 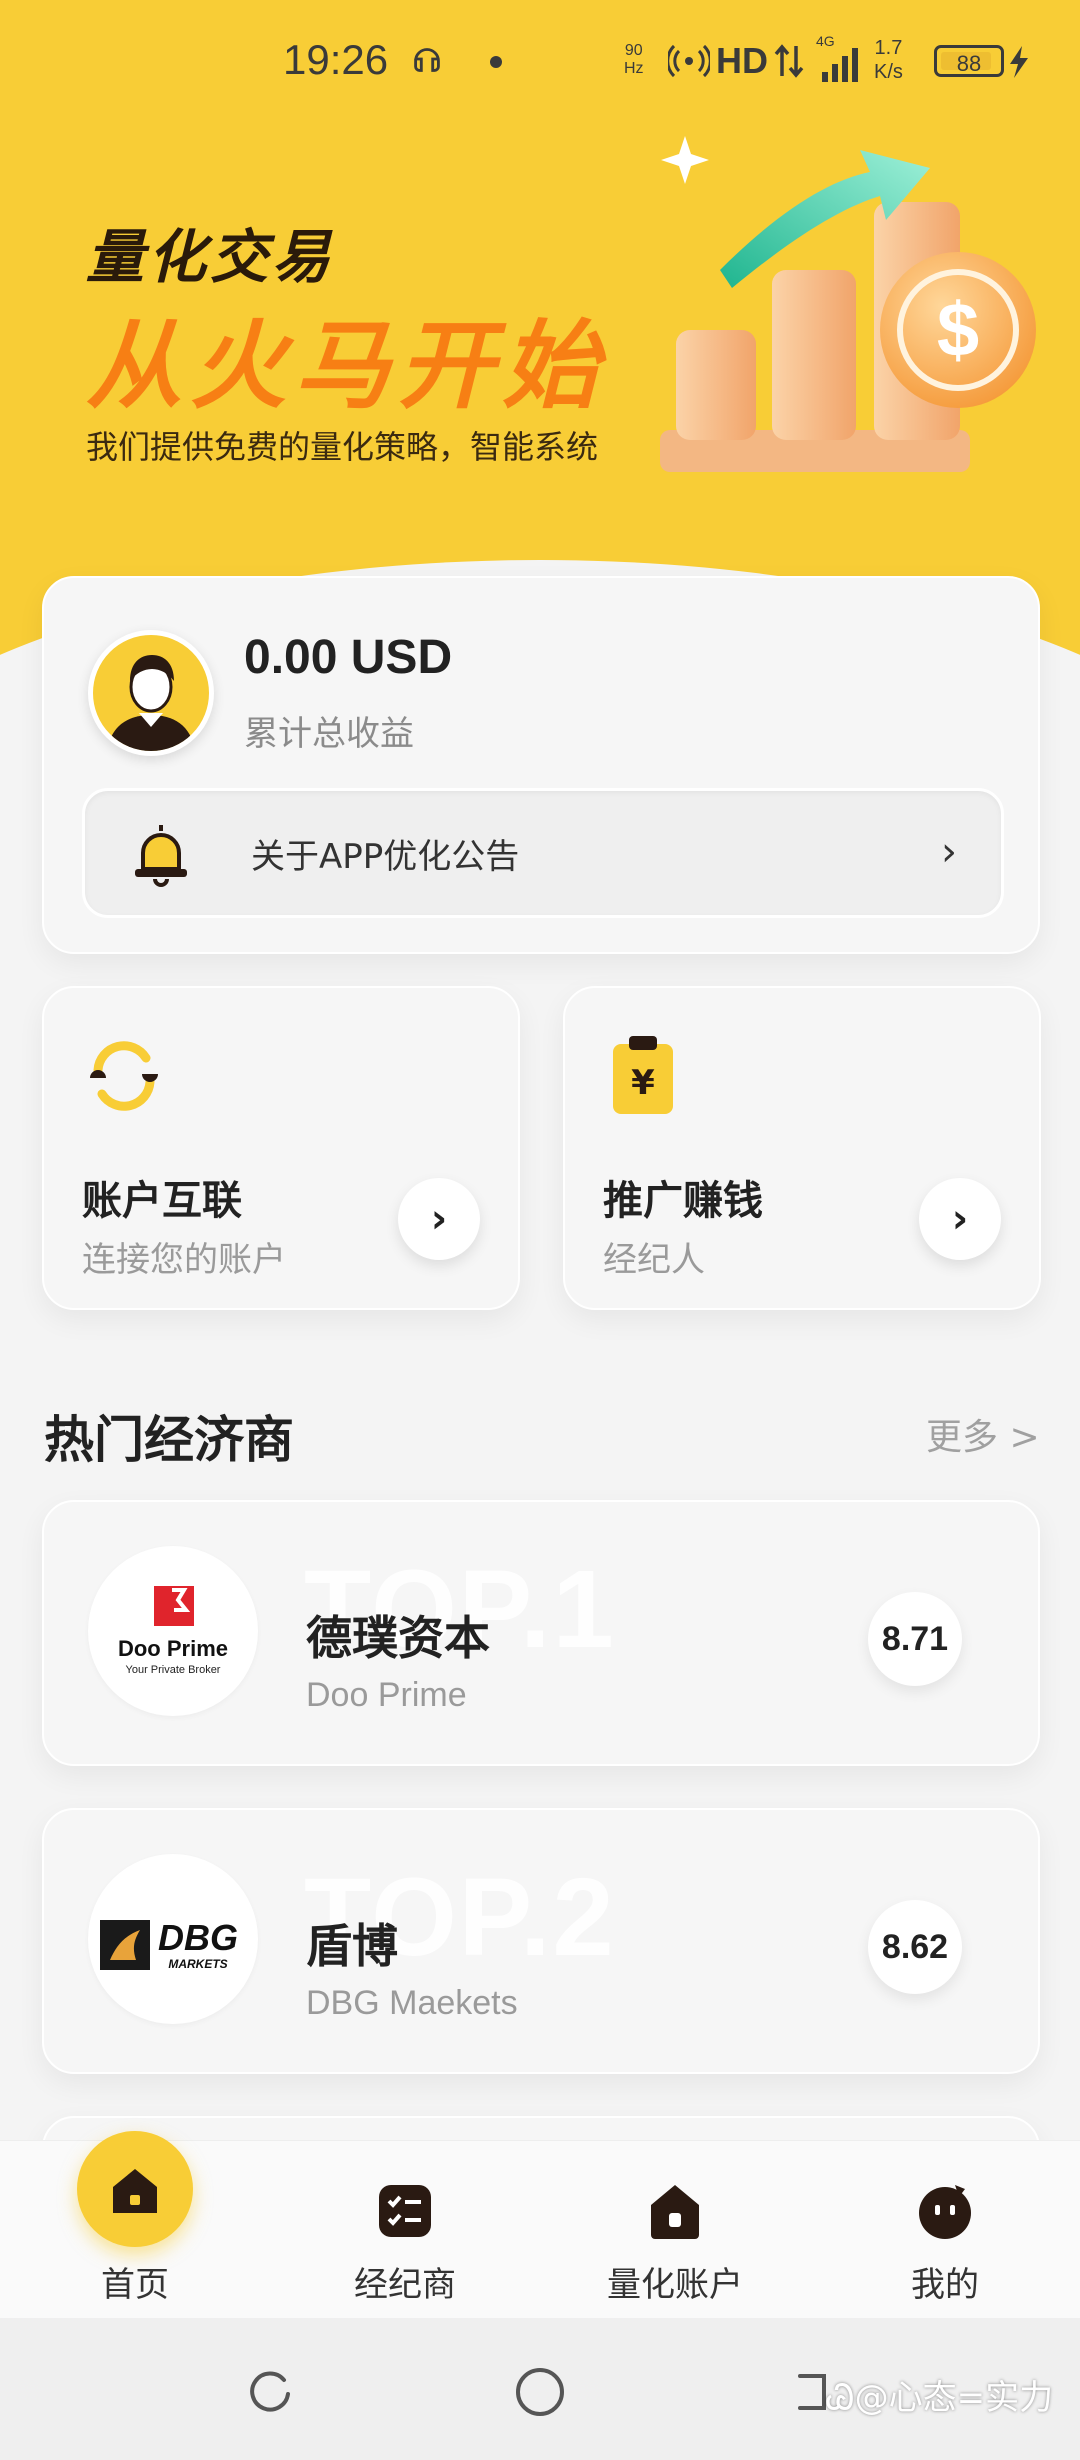 What do you see at coordinates (633, 50) in the screenshot?
I see `refresh-rate-value: 90` at bounding box center [633, 50].